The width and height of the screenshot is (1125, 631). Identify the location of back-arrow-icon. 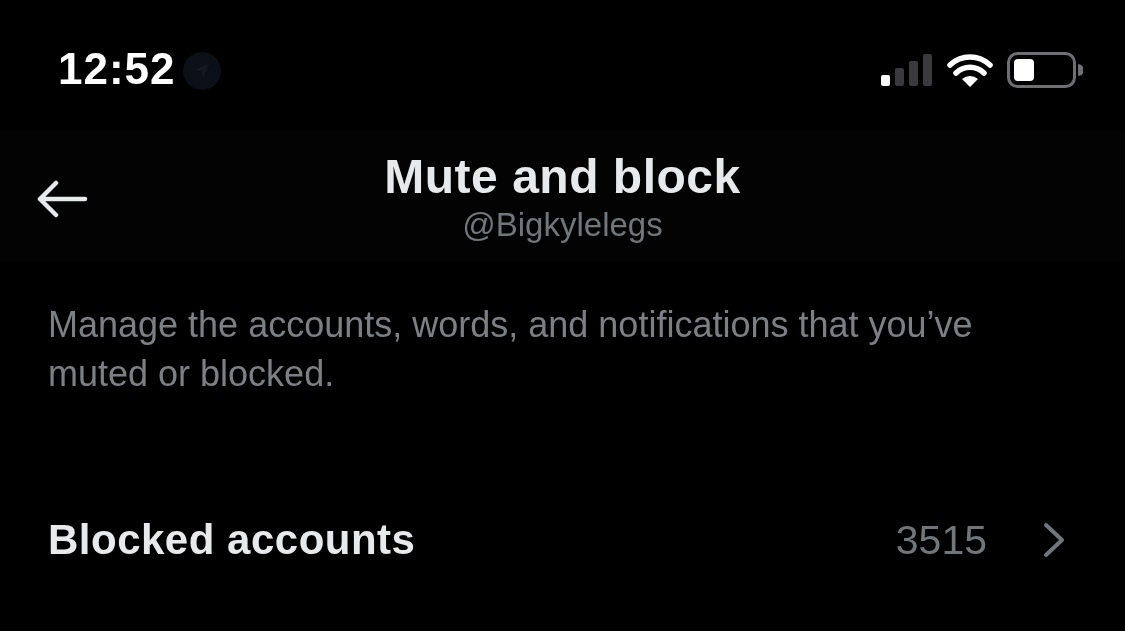
(62, 199).